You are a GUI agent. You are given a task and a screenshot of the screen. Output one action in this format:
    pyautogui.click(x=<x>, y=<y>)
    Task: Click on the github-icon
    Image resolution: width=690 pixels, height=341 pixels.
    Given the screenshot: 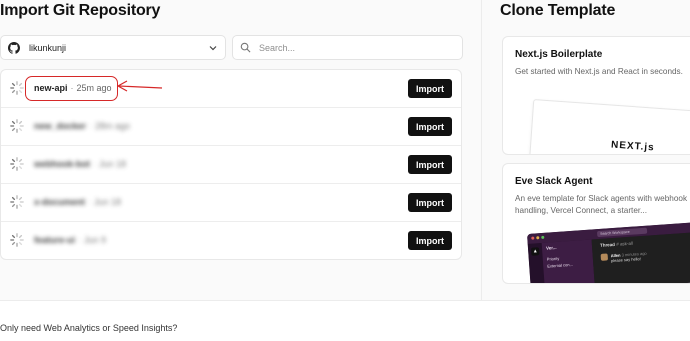 What is the action you would take?
    pyautogui.click(x=14, y=47)
    